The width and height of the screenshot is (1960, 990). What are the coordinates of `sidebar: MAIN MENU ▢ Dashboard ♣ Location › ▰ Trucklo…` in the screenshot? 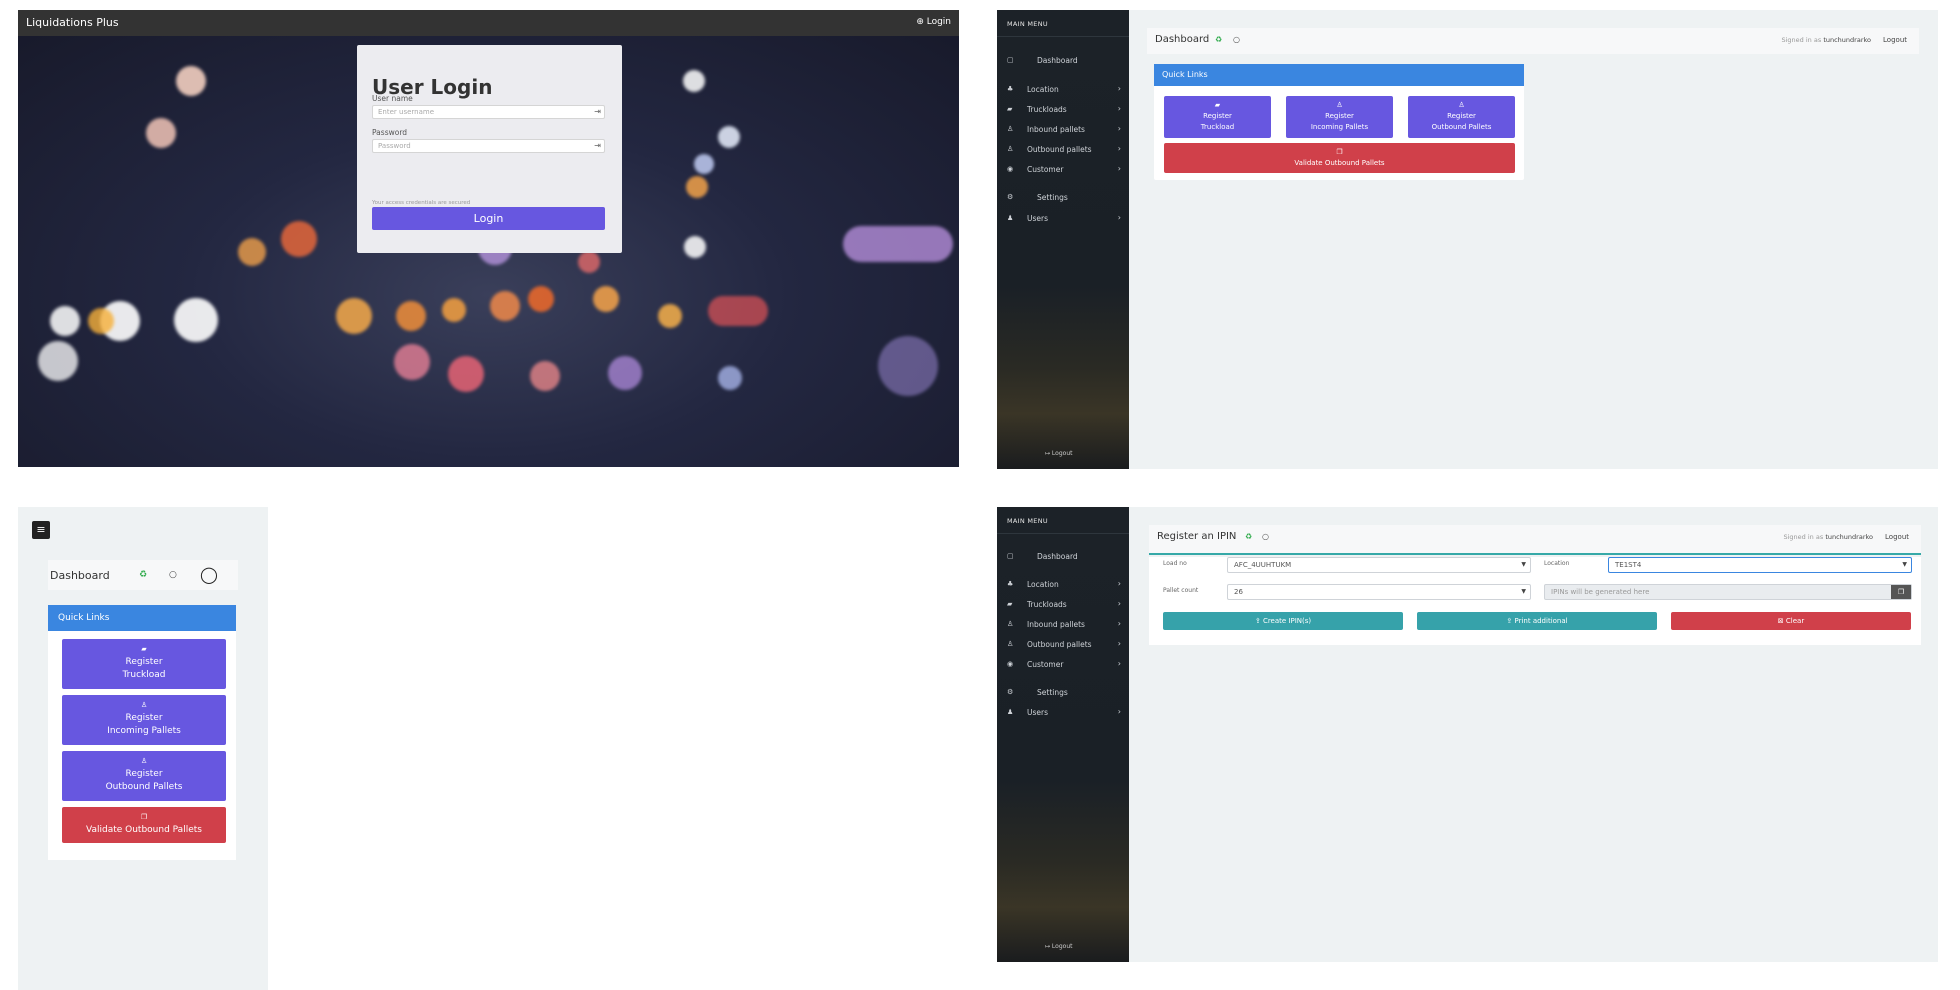 It's located at (1063, 734).